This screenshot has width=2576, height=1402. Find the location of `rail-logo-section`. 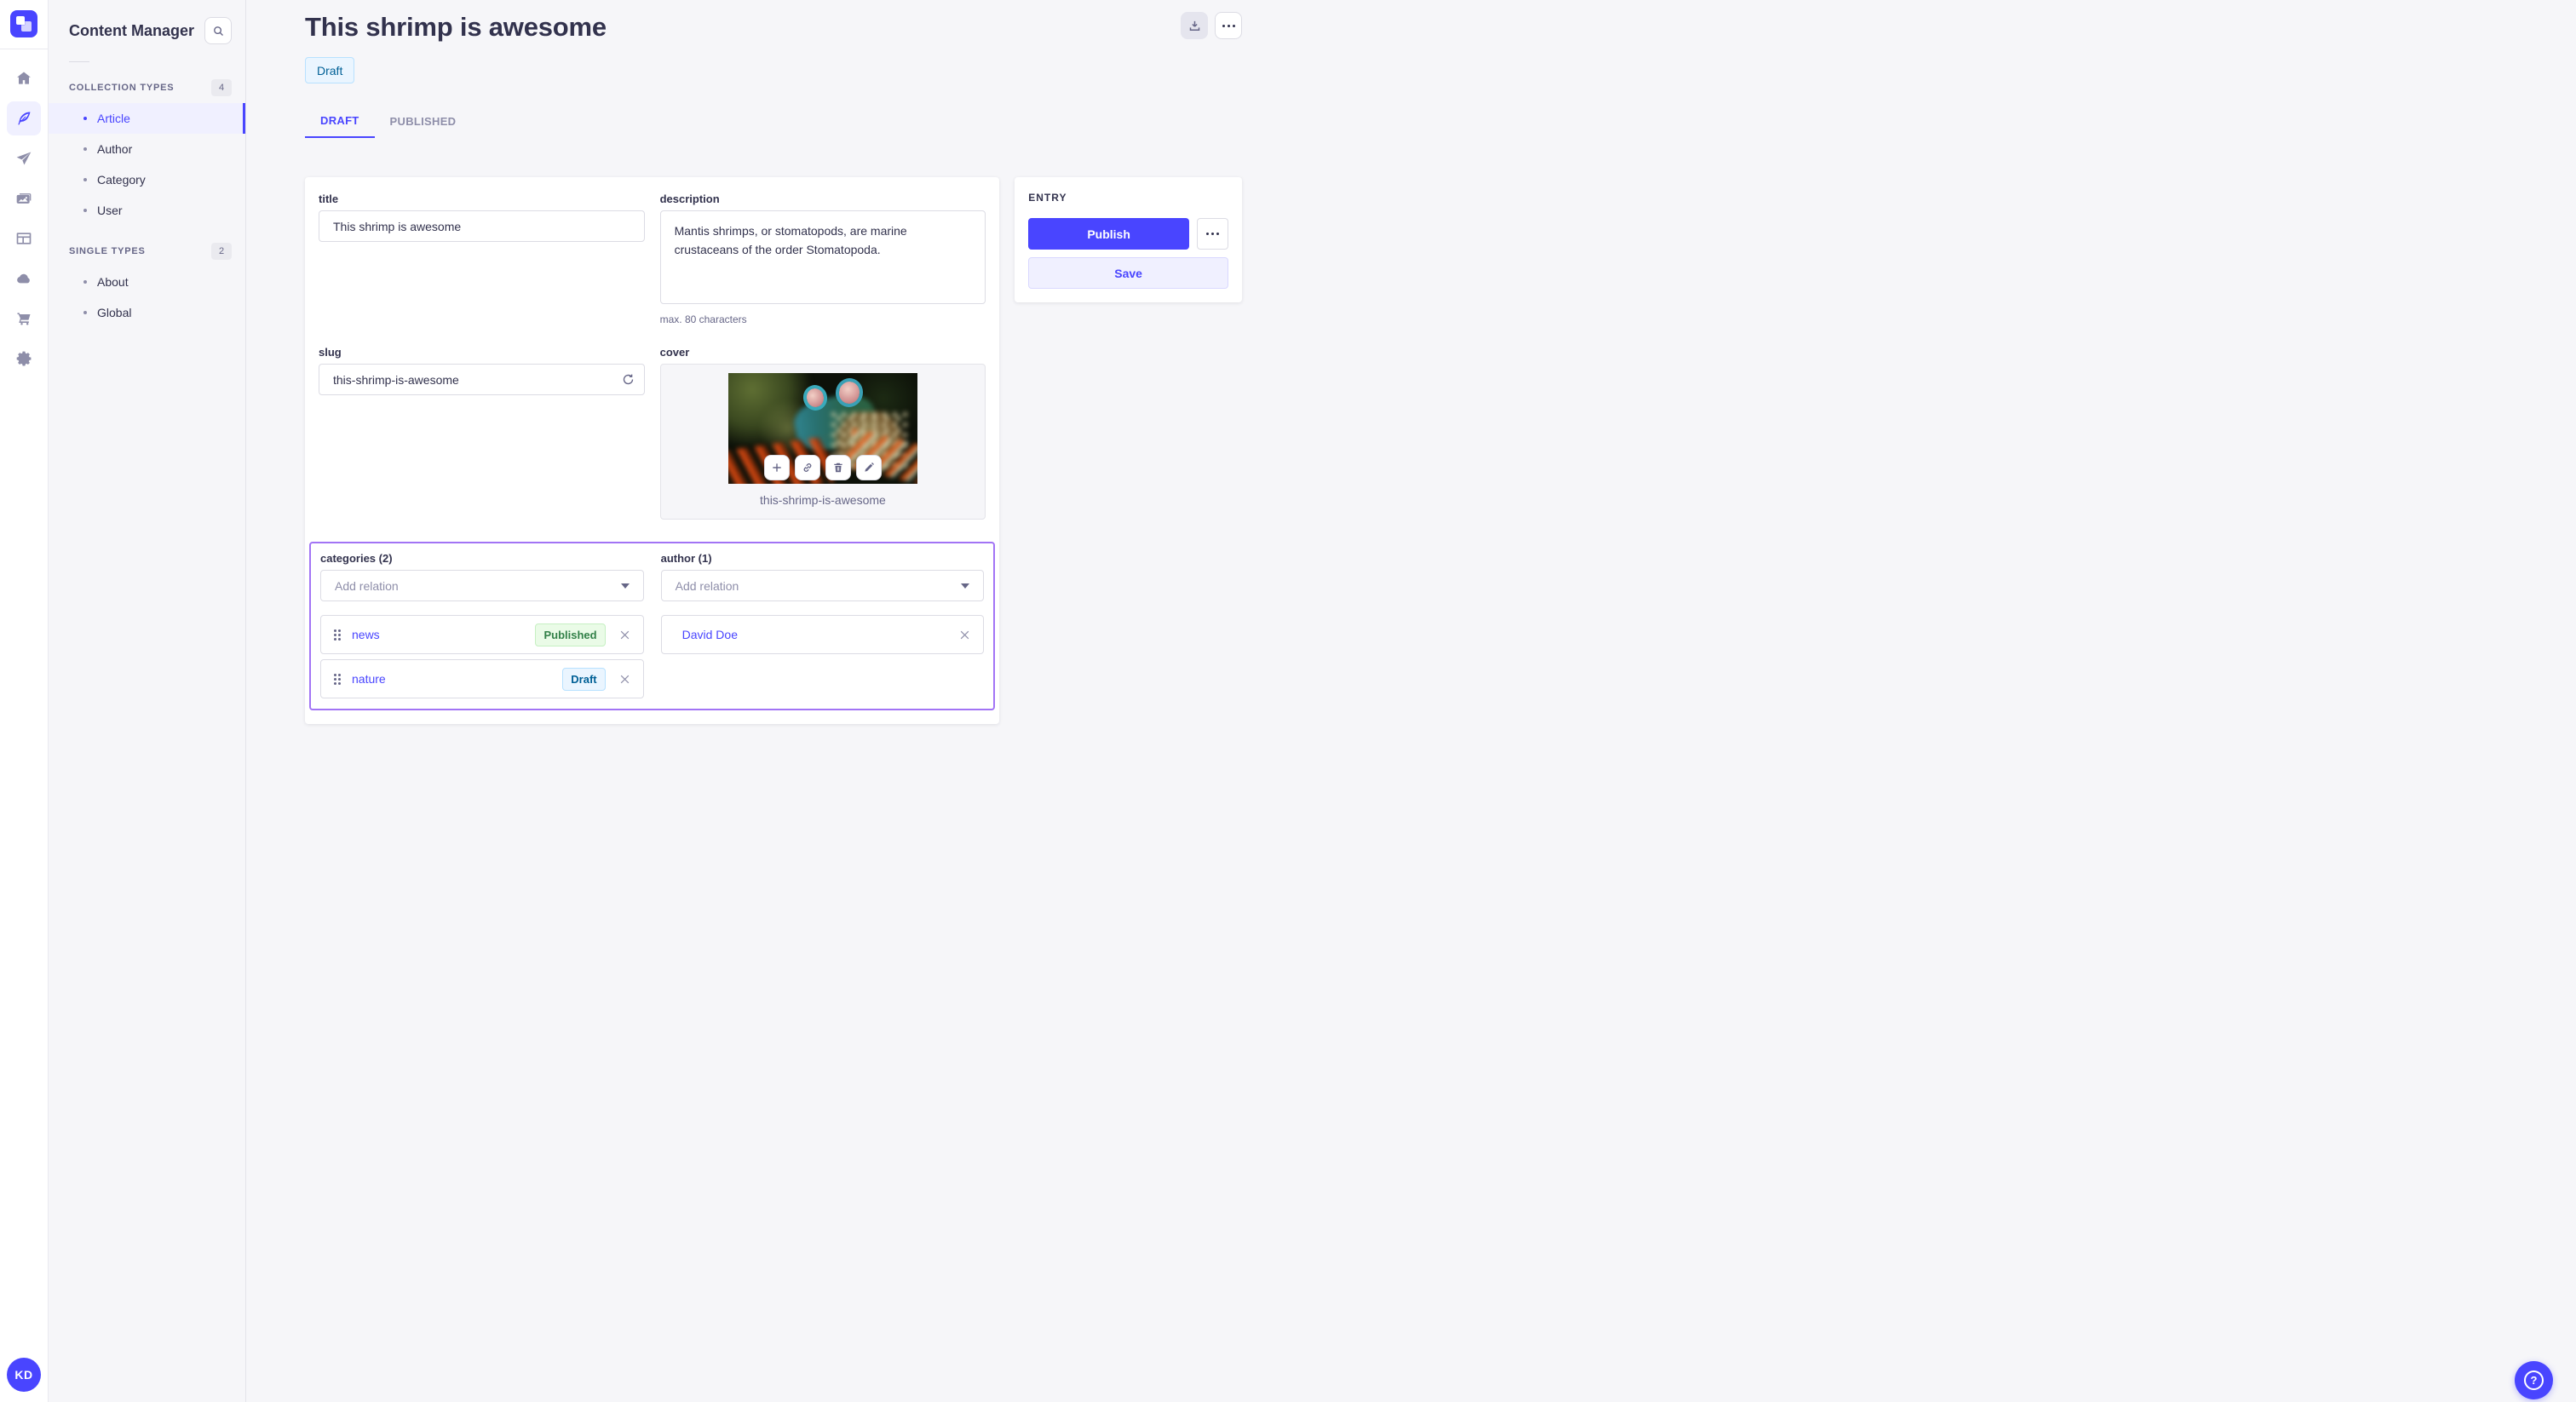

rail-logo-section is located at coordinates (24, 24).